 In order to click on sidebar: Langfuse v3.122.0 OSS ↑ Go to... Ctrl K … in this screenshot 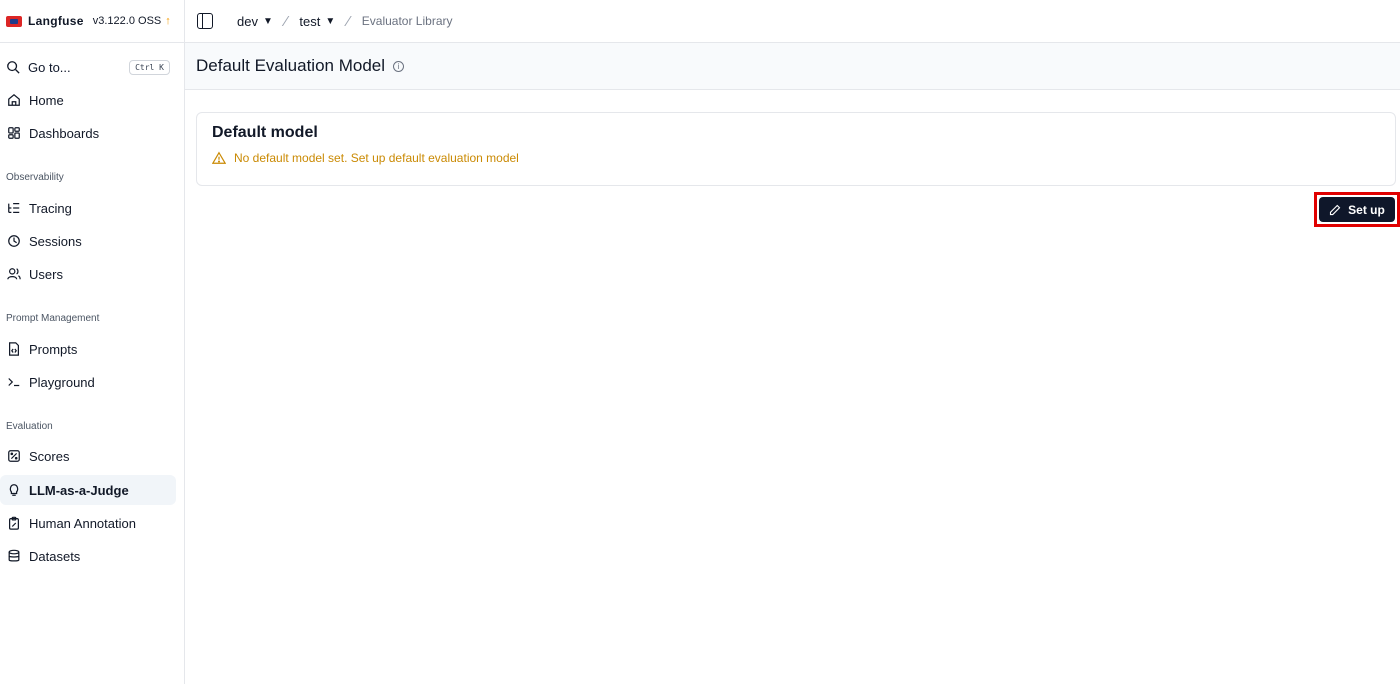, I will do `click(92, 342)`.